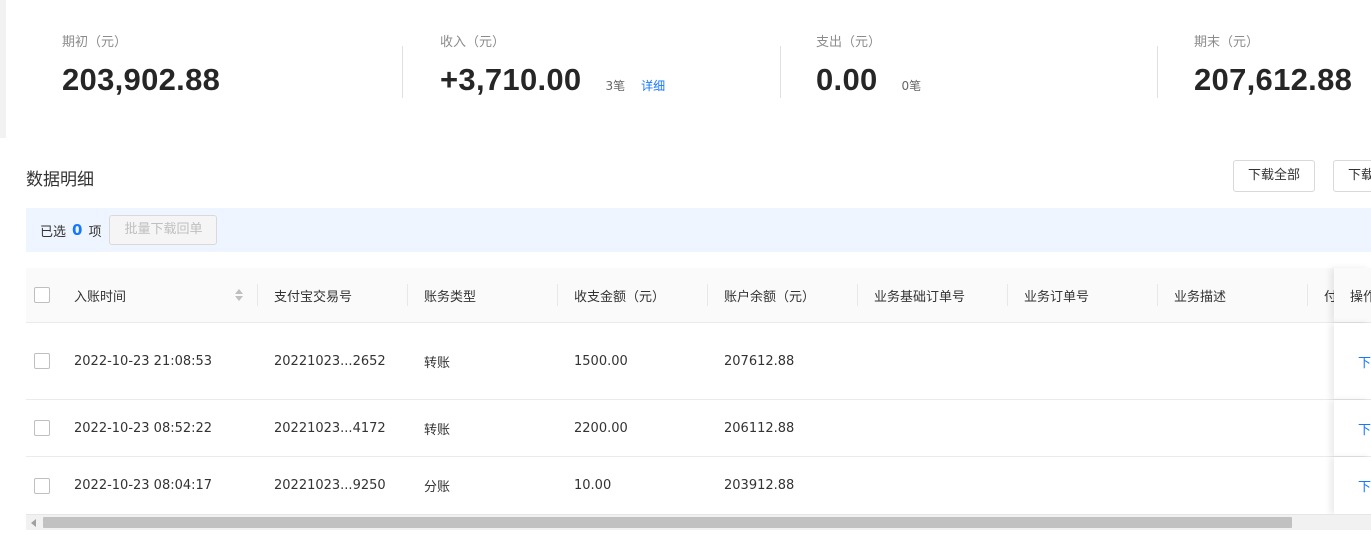 Image resolution: width=1371 pixels, height=540 pixels. What do you see at coordinates (1200, 297) in the screenshot?
I see `col-header-desc: 业务描述` at bounding box center [1200, 297].